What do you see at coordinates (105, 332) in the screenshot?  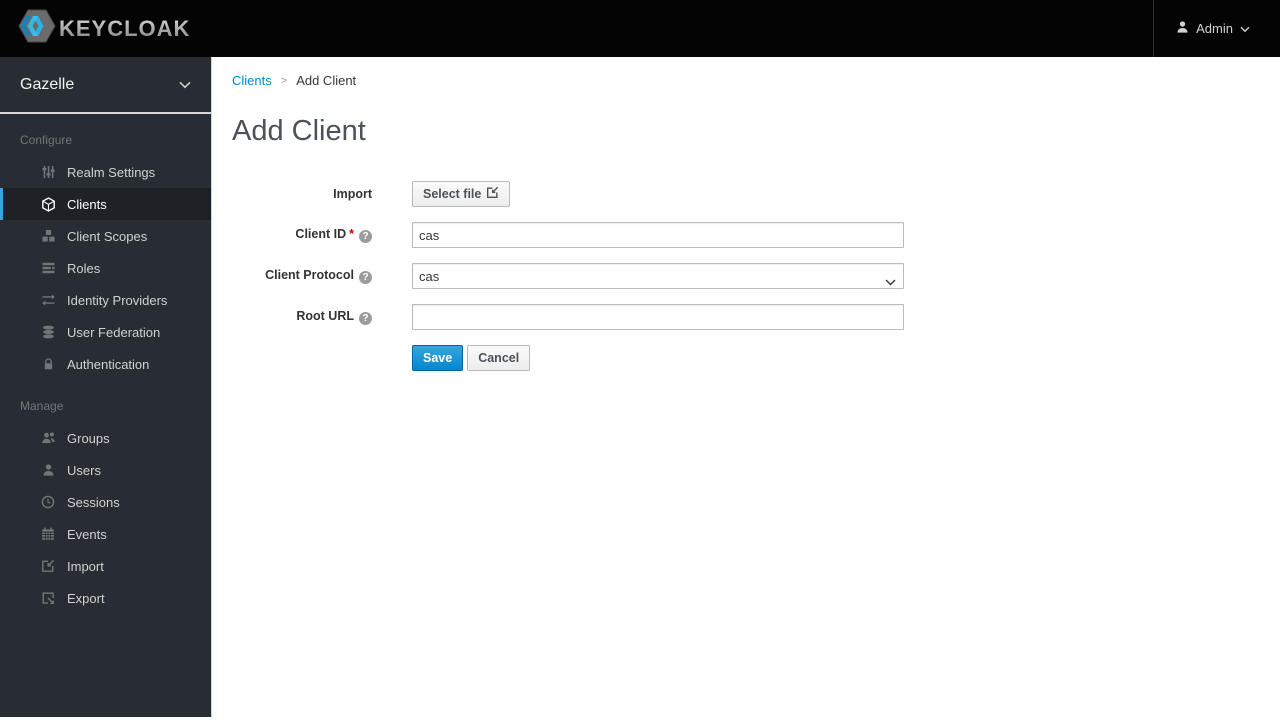 I see `sidebar-item-user-federation: User Federation` at bounding box center [105, 332].